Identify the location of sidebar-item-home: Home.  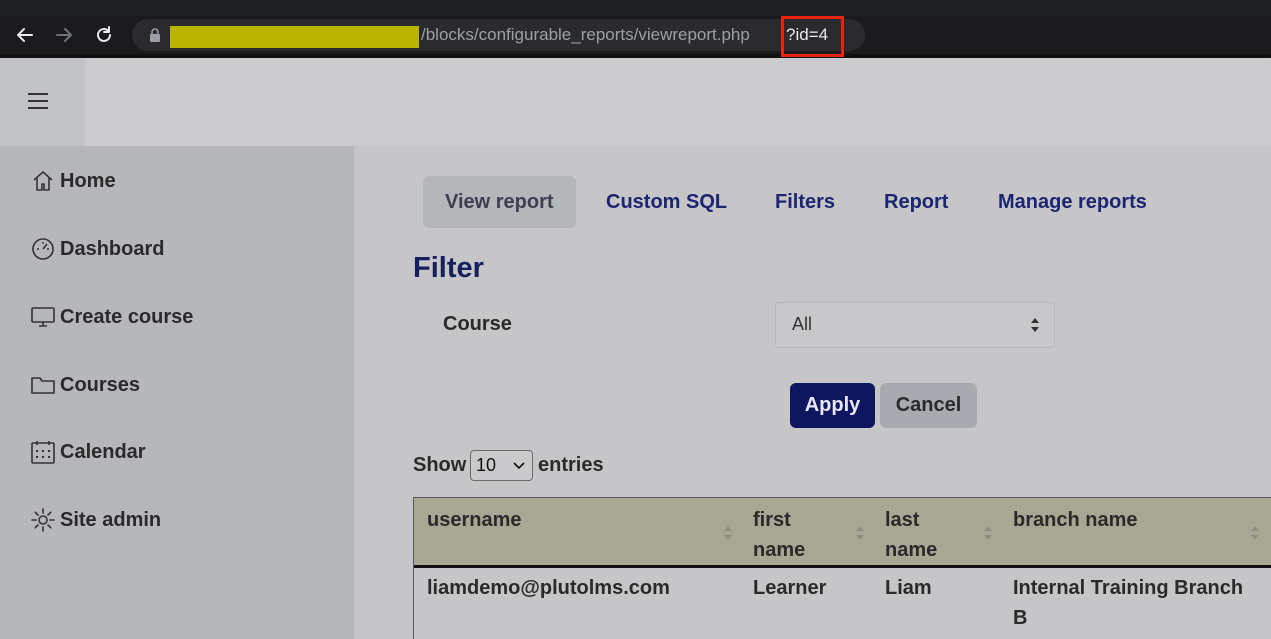
(73, 181).